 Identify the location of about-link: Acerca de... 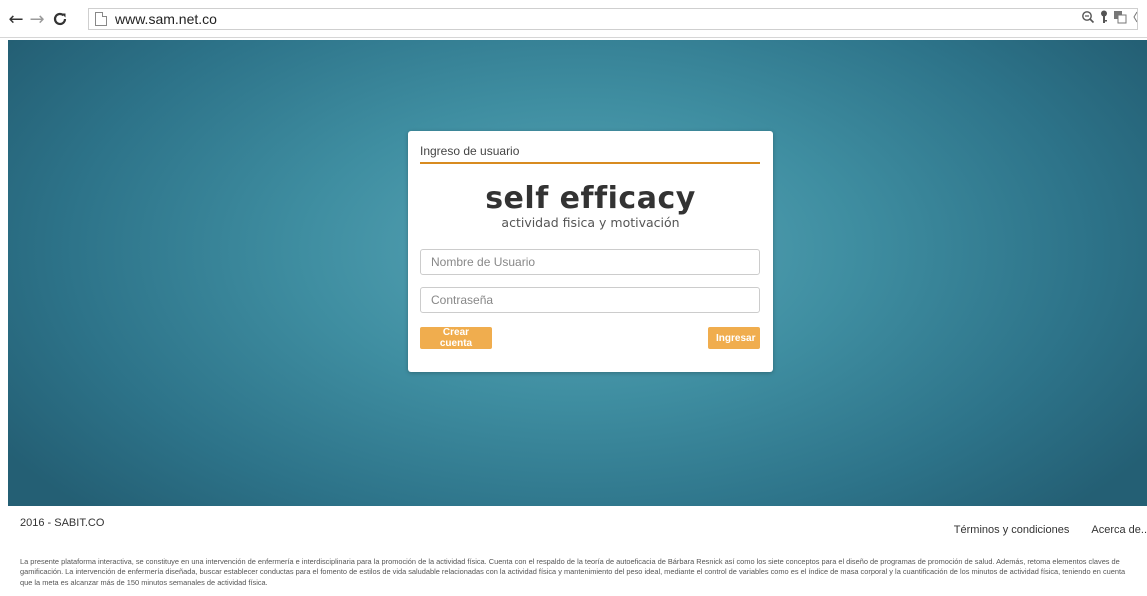
(1119, 530).